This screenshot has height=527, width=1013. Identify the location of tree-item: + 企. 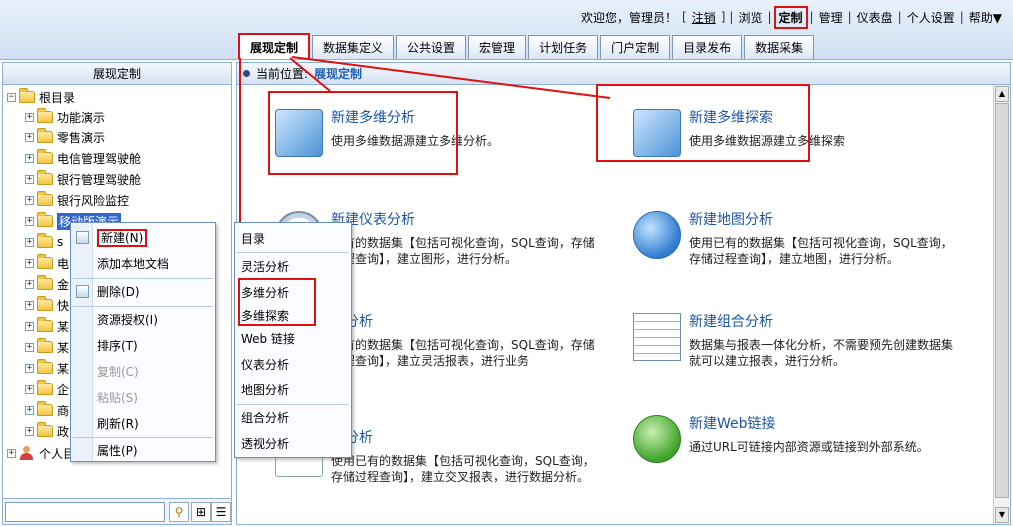
(47, 389).